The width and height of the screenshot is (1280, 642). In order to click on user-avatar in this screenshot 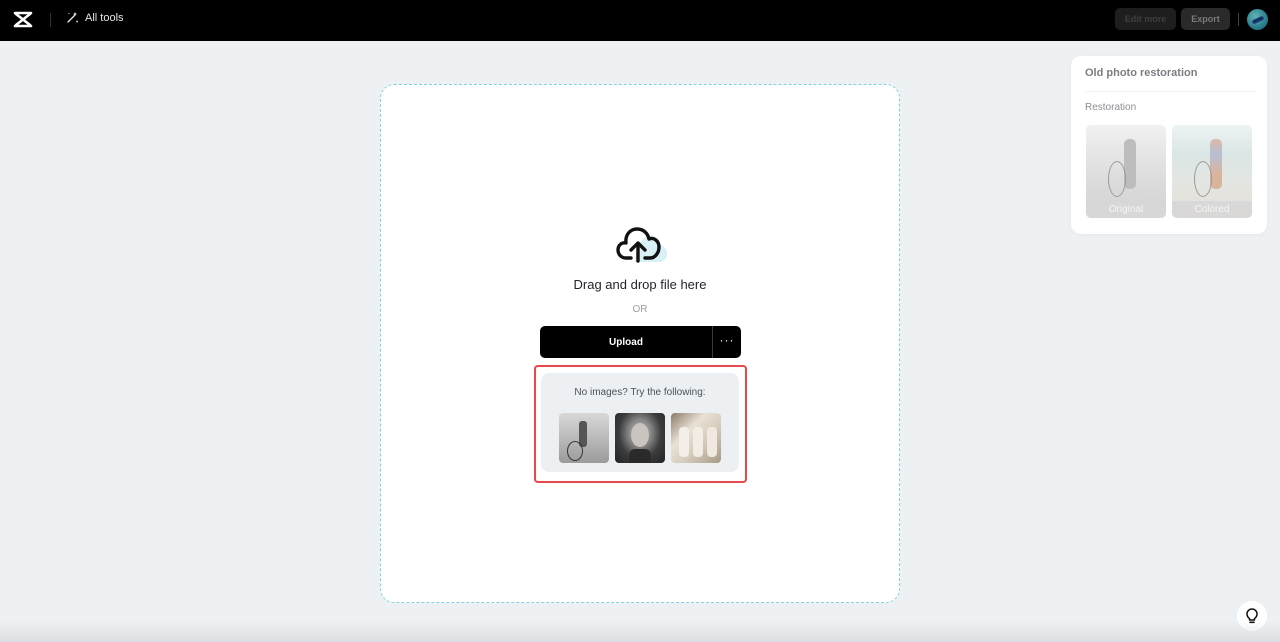, I will do `click(1257, 19)`.